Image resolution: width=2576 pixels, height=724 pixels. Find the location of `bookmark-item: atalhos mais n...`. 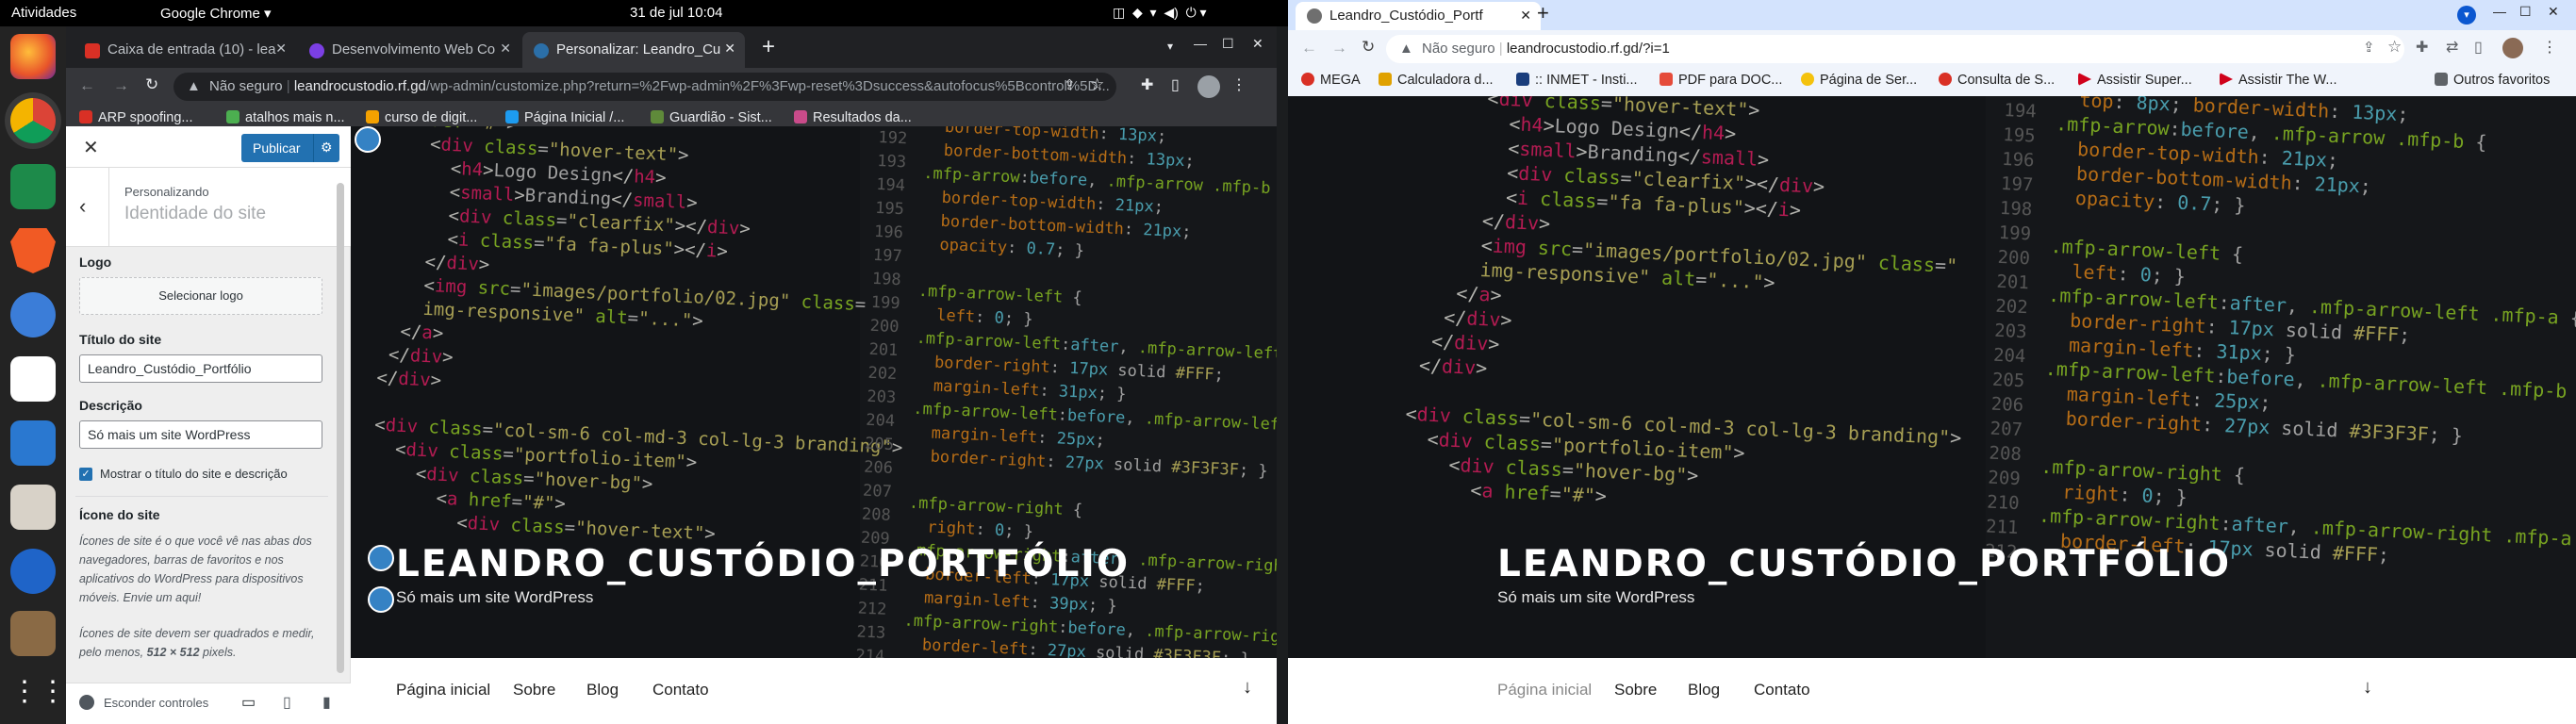

bookmark-item: atalhos mais n... is located at coordinates (285, 117).